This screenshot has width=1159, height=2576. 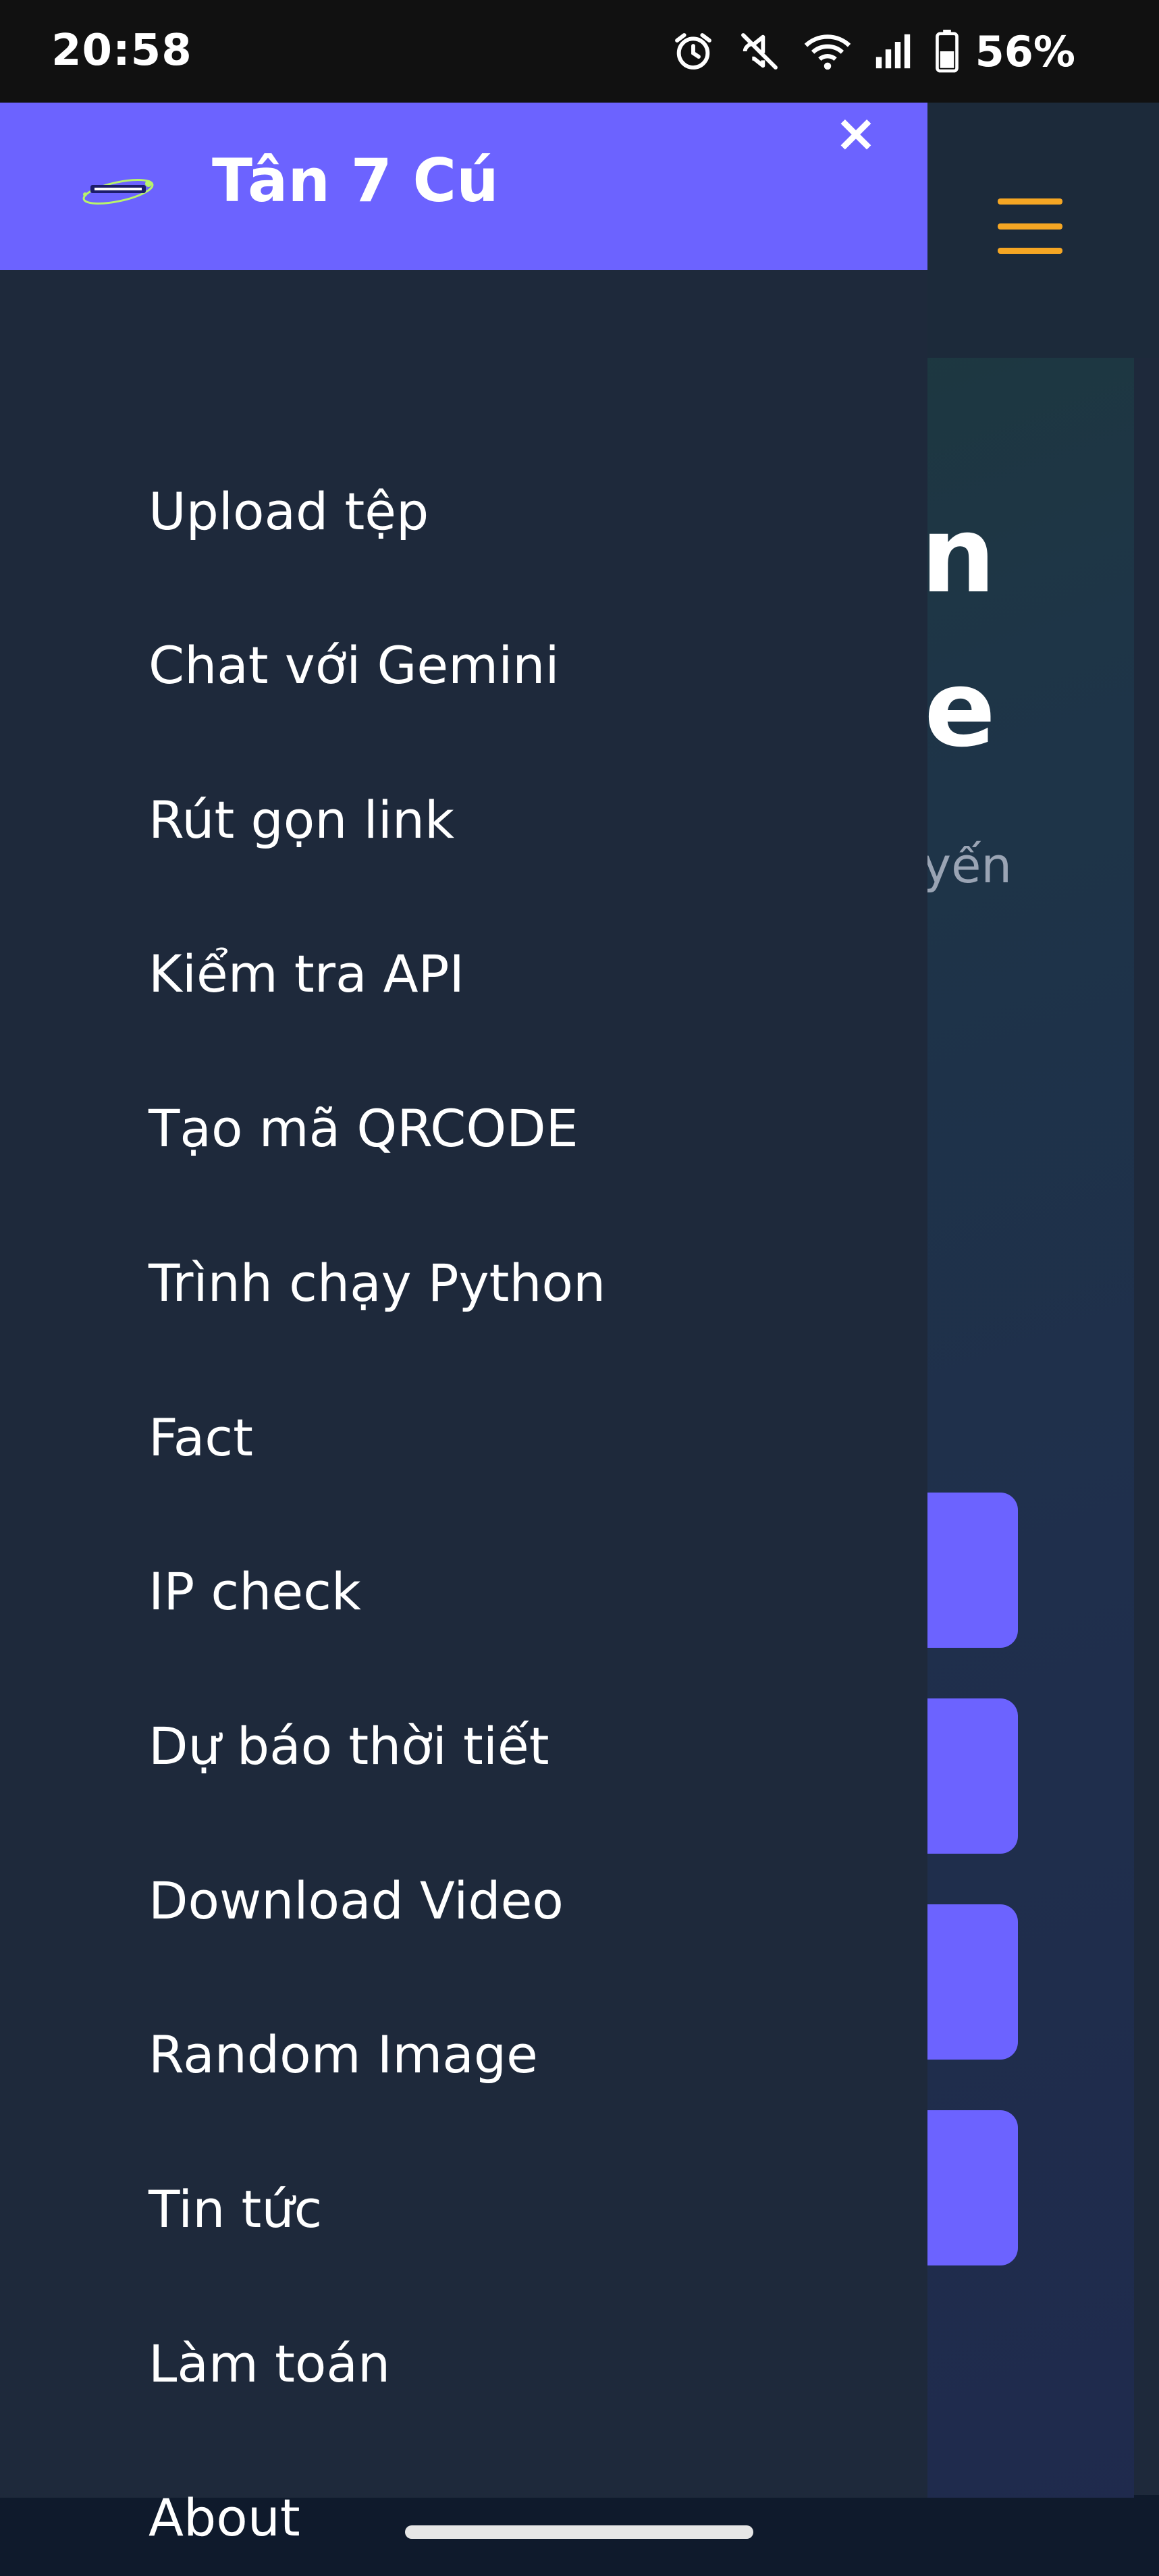 What do you see at coordinates (343, 2055) in the screenshot?
I see `menu-item-random-image: Random Image` at bounding box center [343, 2055].